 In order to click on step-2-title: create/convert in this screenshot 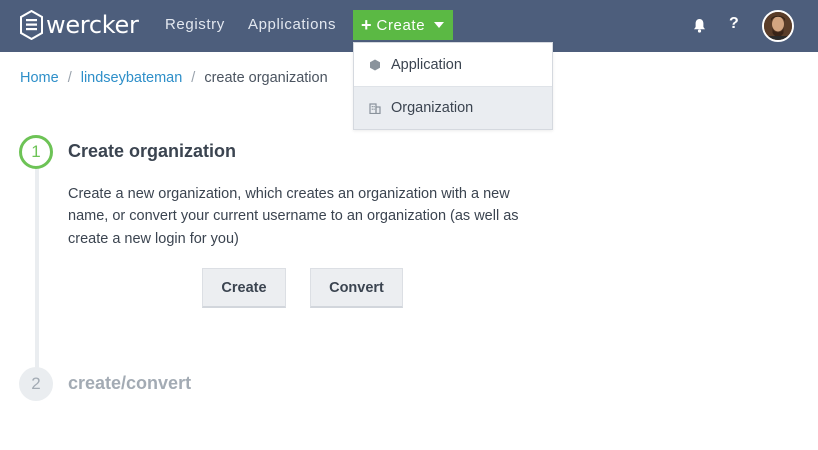, I will do `click(130, 383)`.